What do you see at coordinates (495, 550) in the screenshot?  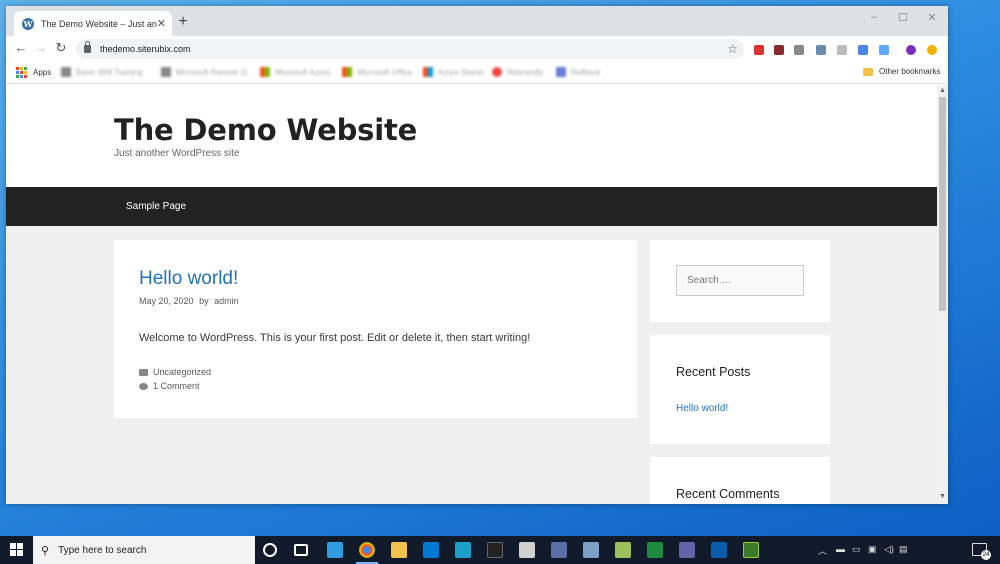 I see `terminal-icon` at bounding box center [495, 550].